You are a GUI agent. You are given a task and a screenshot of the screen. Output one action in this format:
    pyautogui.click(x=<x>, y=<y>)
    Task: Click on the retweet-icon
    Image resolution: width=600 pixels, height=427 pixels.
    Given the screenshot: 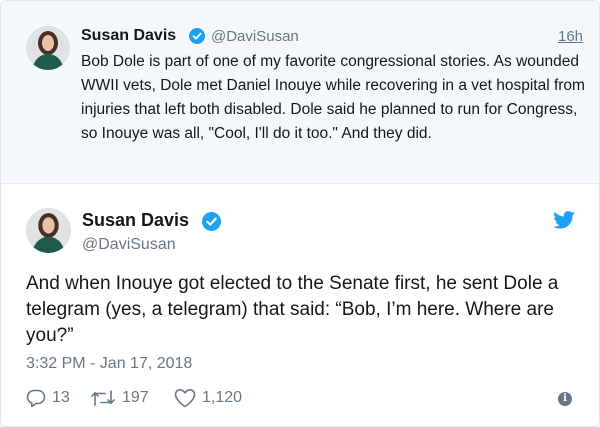 What is the action you would take?
    pyautogui.click(x=103, y=398)
    